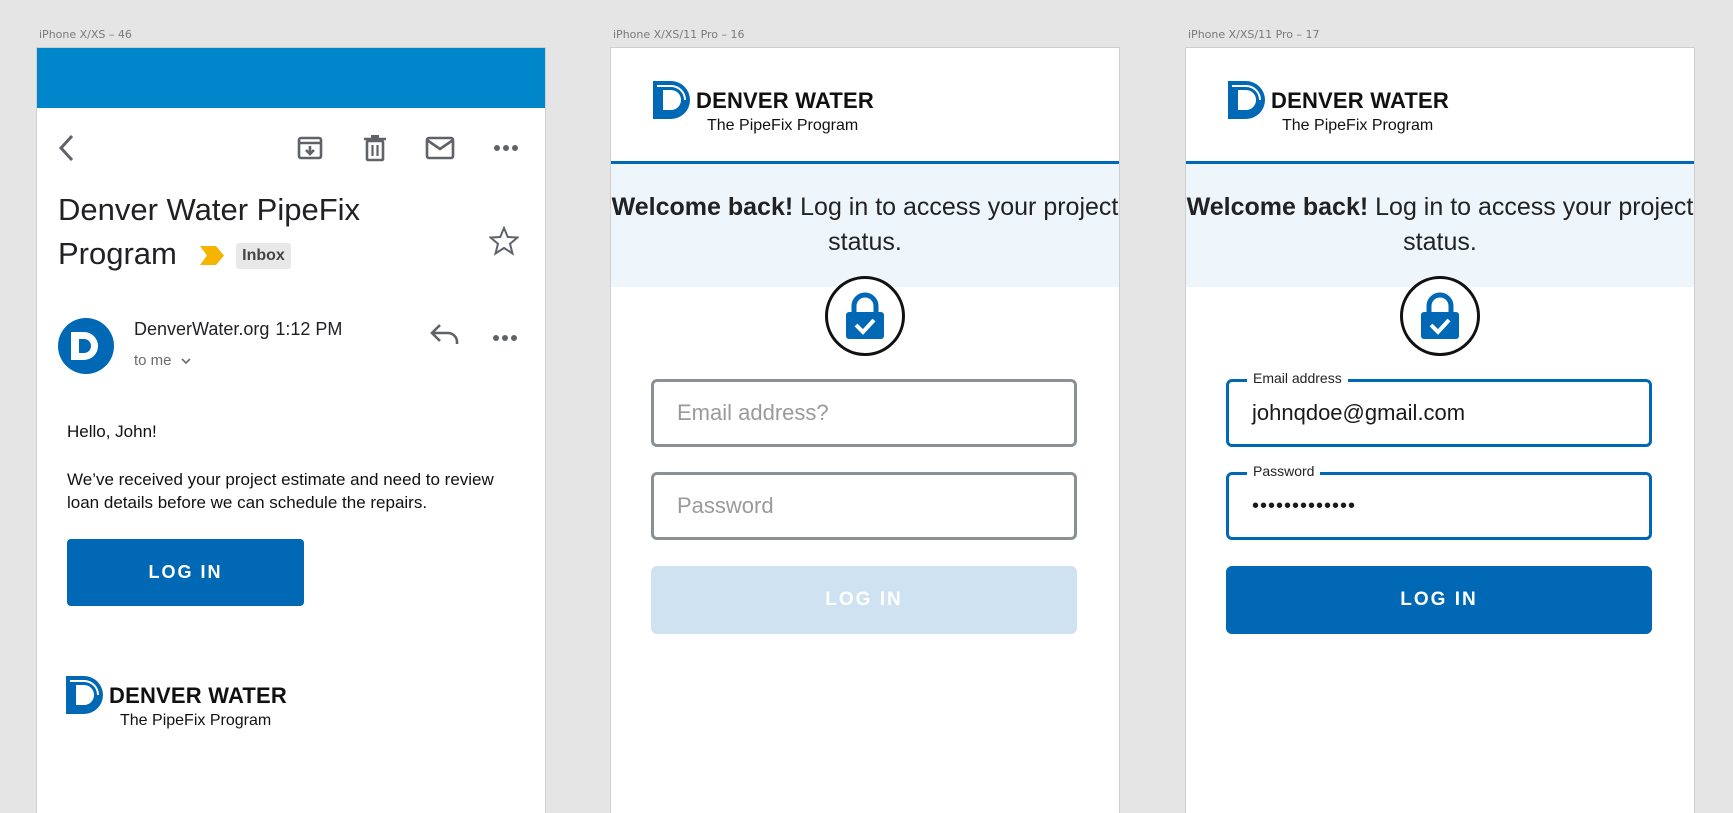 Image resolution: width=1733 pixels, height=813 pixels. What do you see at coordinates (504, 240) in the screenshot?
I see `star-icon` at bounding box center [504, 240].